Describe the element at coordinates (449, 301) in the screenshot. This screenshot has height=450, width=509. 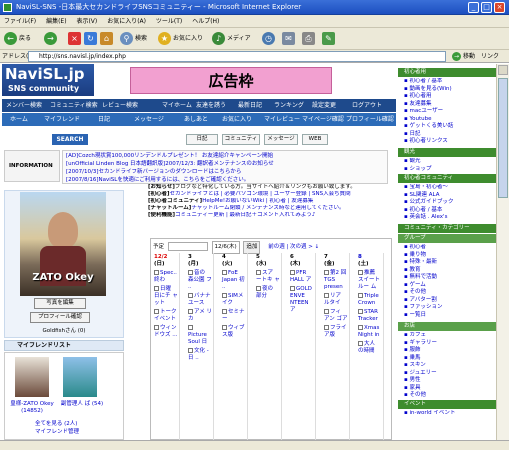
I see `sidebar-link: ▪ アバター割` at that location.